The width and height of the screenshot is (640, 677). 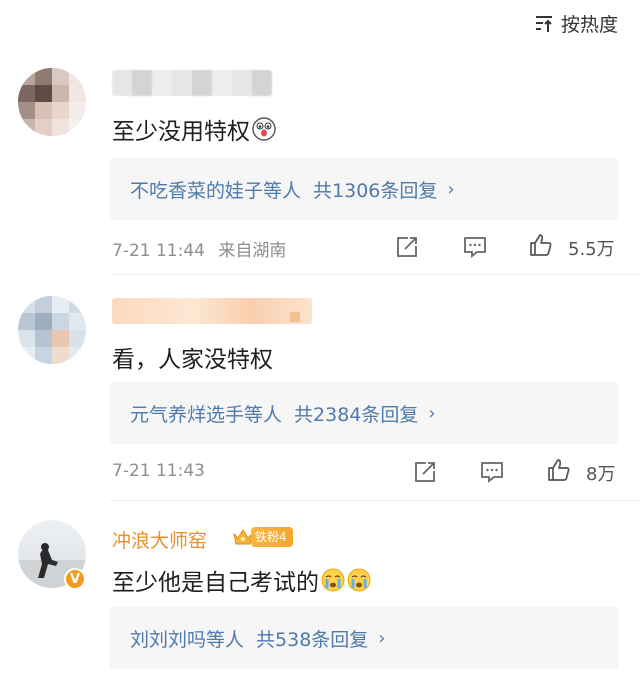 I want to click on sort-icon, so click(x=543, y=24).